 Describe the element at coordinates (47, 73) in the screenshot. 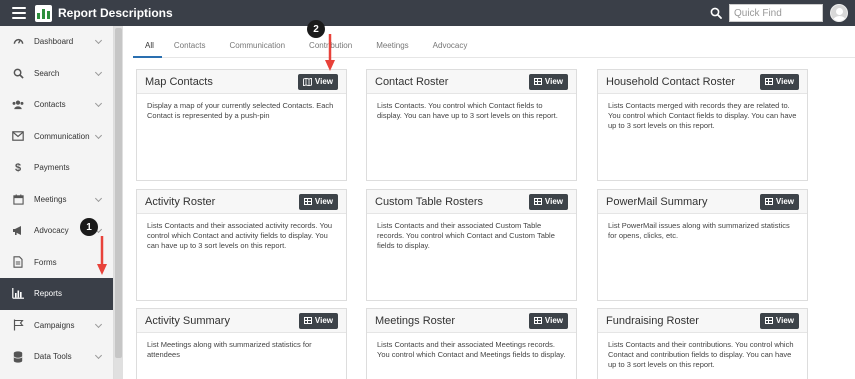

I see `sidebar-item-label: Search` at that location.